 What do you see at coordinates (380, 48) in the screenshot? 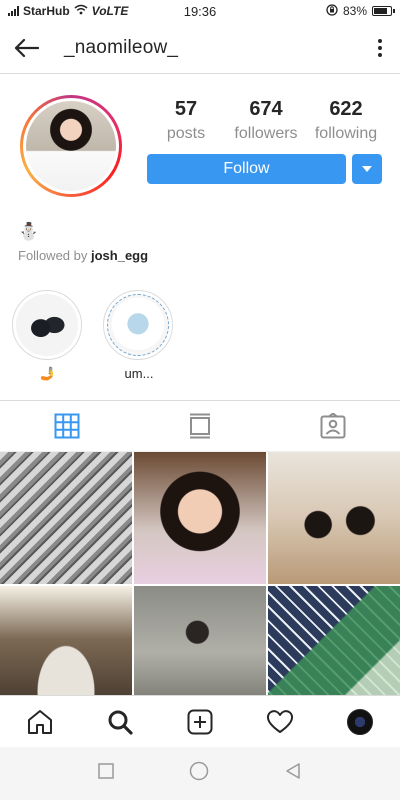
I see `more-options-button` at bounding box center [380, 48].